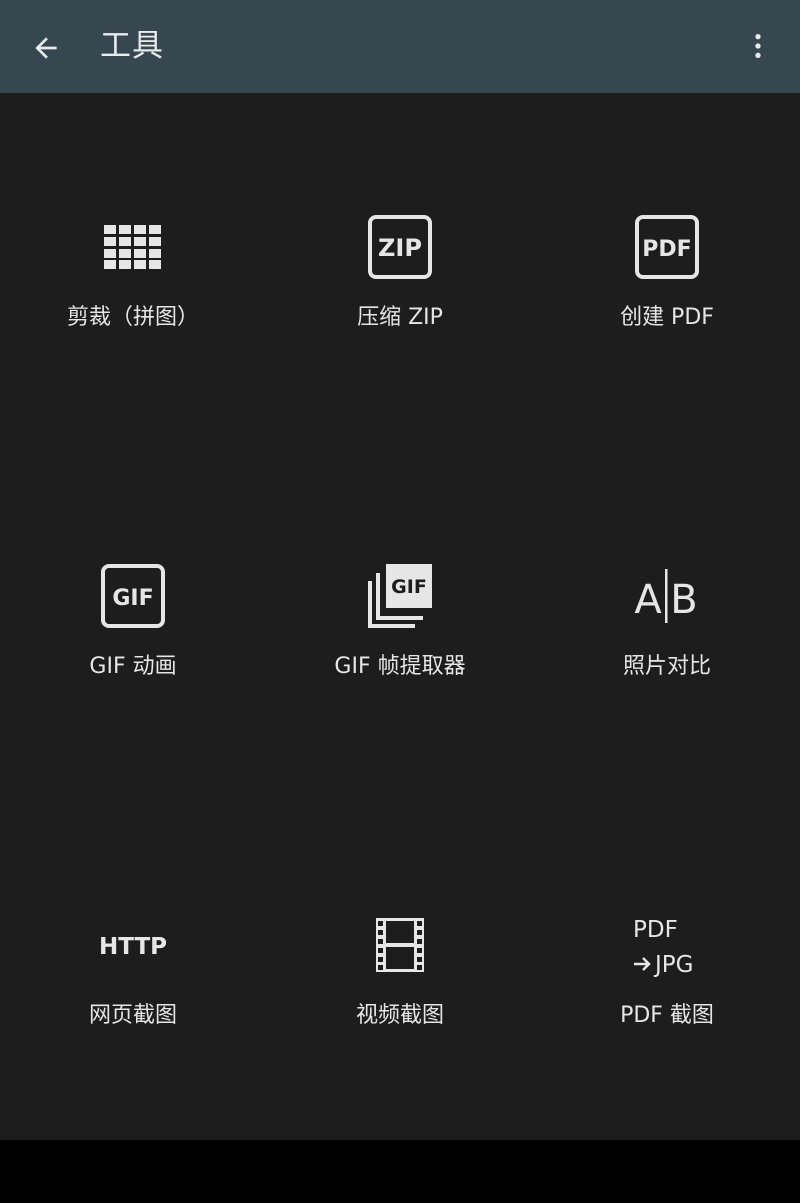 The image size is (800, 1203). I want to click on tool-compress-zip: ZIP 压缩 ZIP, so click(400, 287).